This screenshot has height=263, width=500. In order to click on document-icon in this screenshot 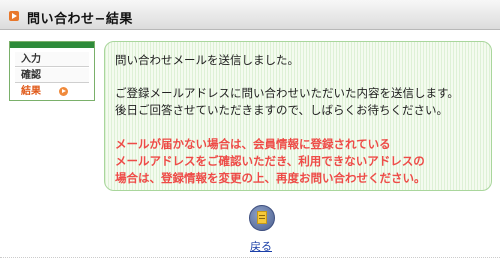, I will do `click(262, 217)`.